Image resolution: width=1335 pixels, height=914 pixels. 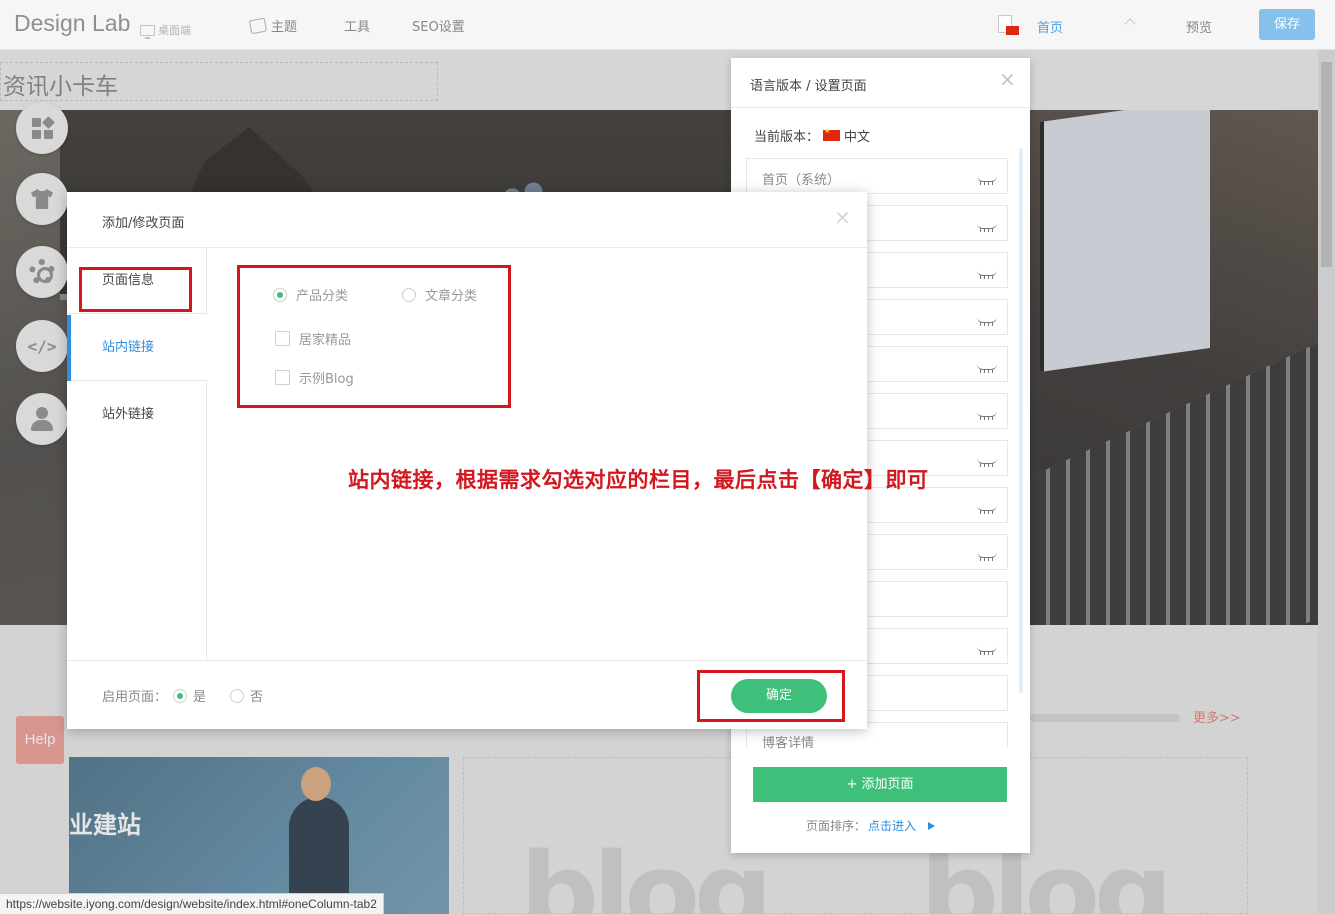 I want to click on nav-tools: 工具, so click(x=357, y=25).